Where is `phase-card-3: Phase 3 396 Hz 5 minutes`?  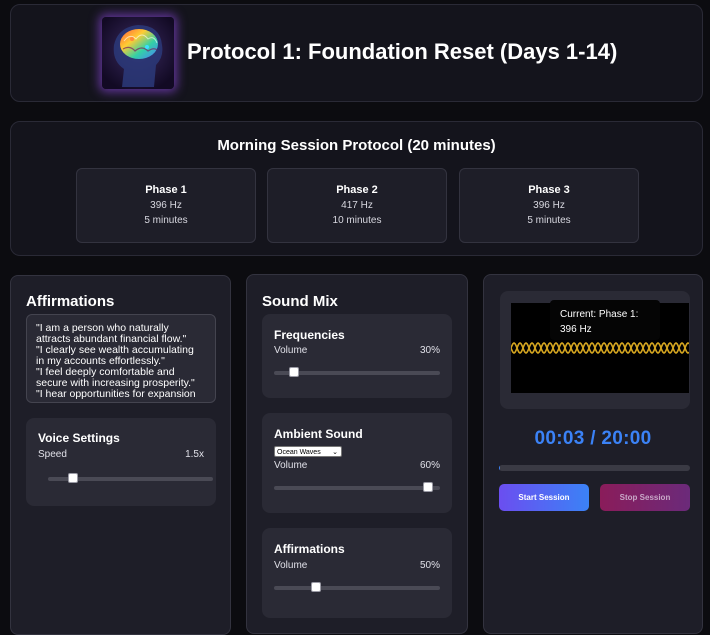
phase-card-3: Phase 3 396 Hz 5 minutes is located at coordinates (549, 205).